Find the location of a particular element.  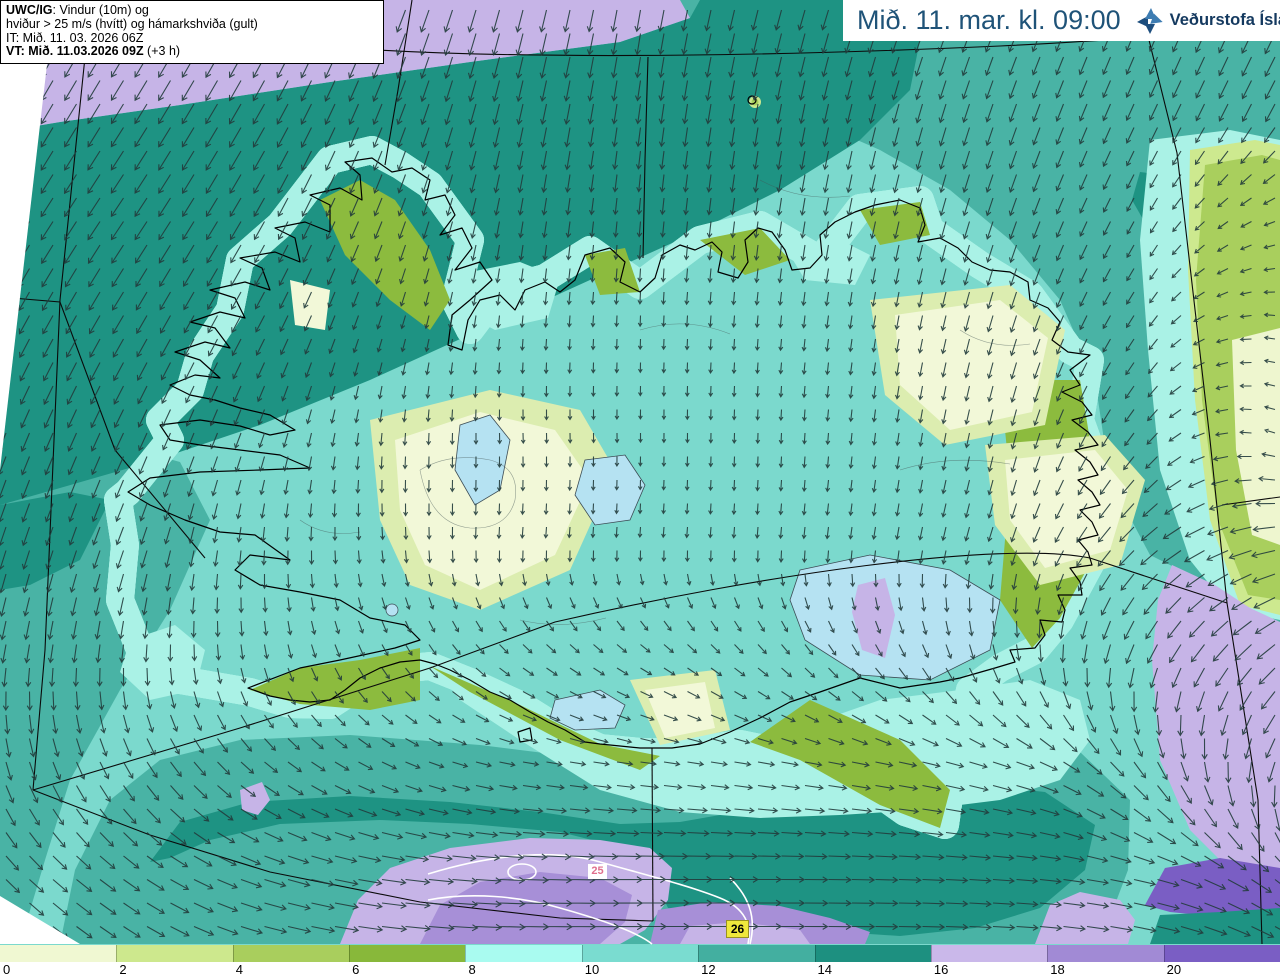

info-line-1: UWC/IG: Vindur (10m) og is located at coordinates (77, 10).